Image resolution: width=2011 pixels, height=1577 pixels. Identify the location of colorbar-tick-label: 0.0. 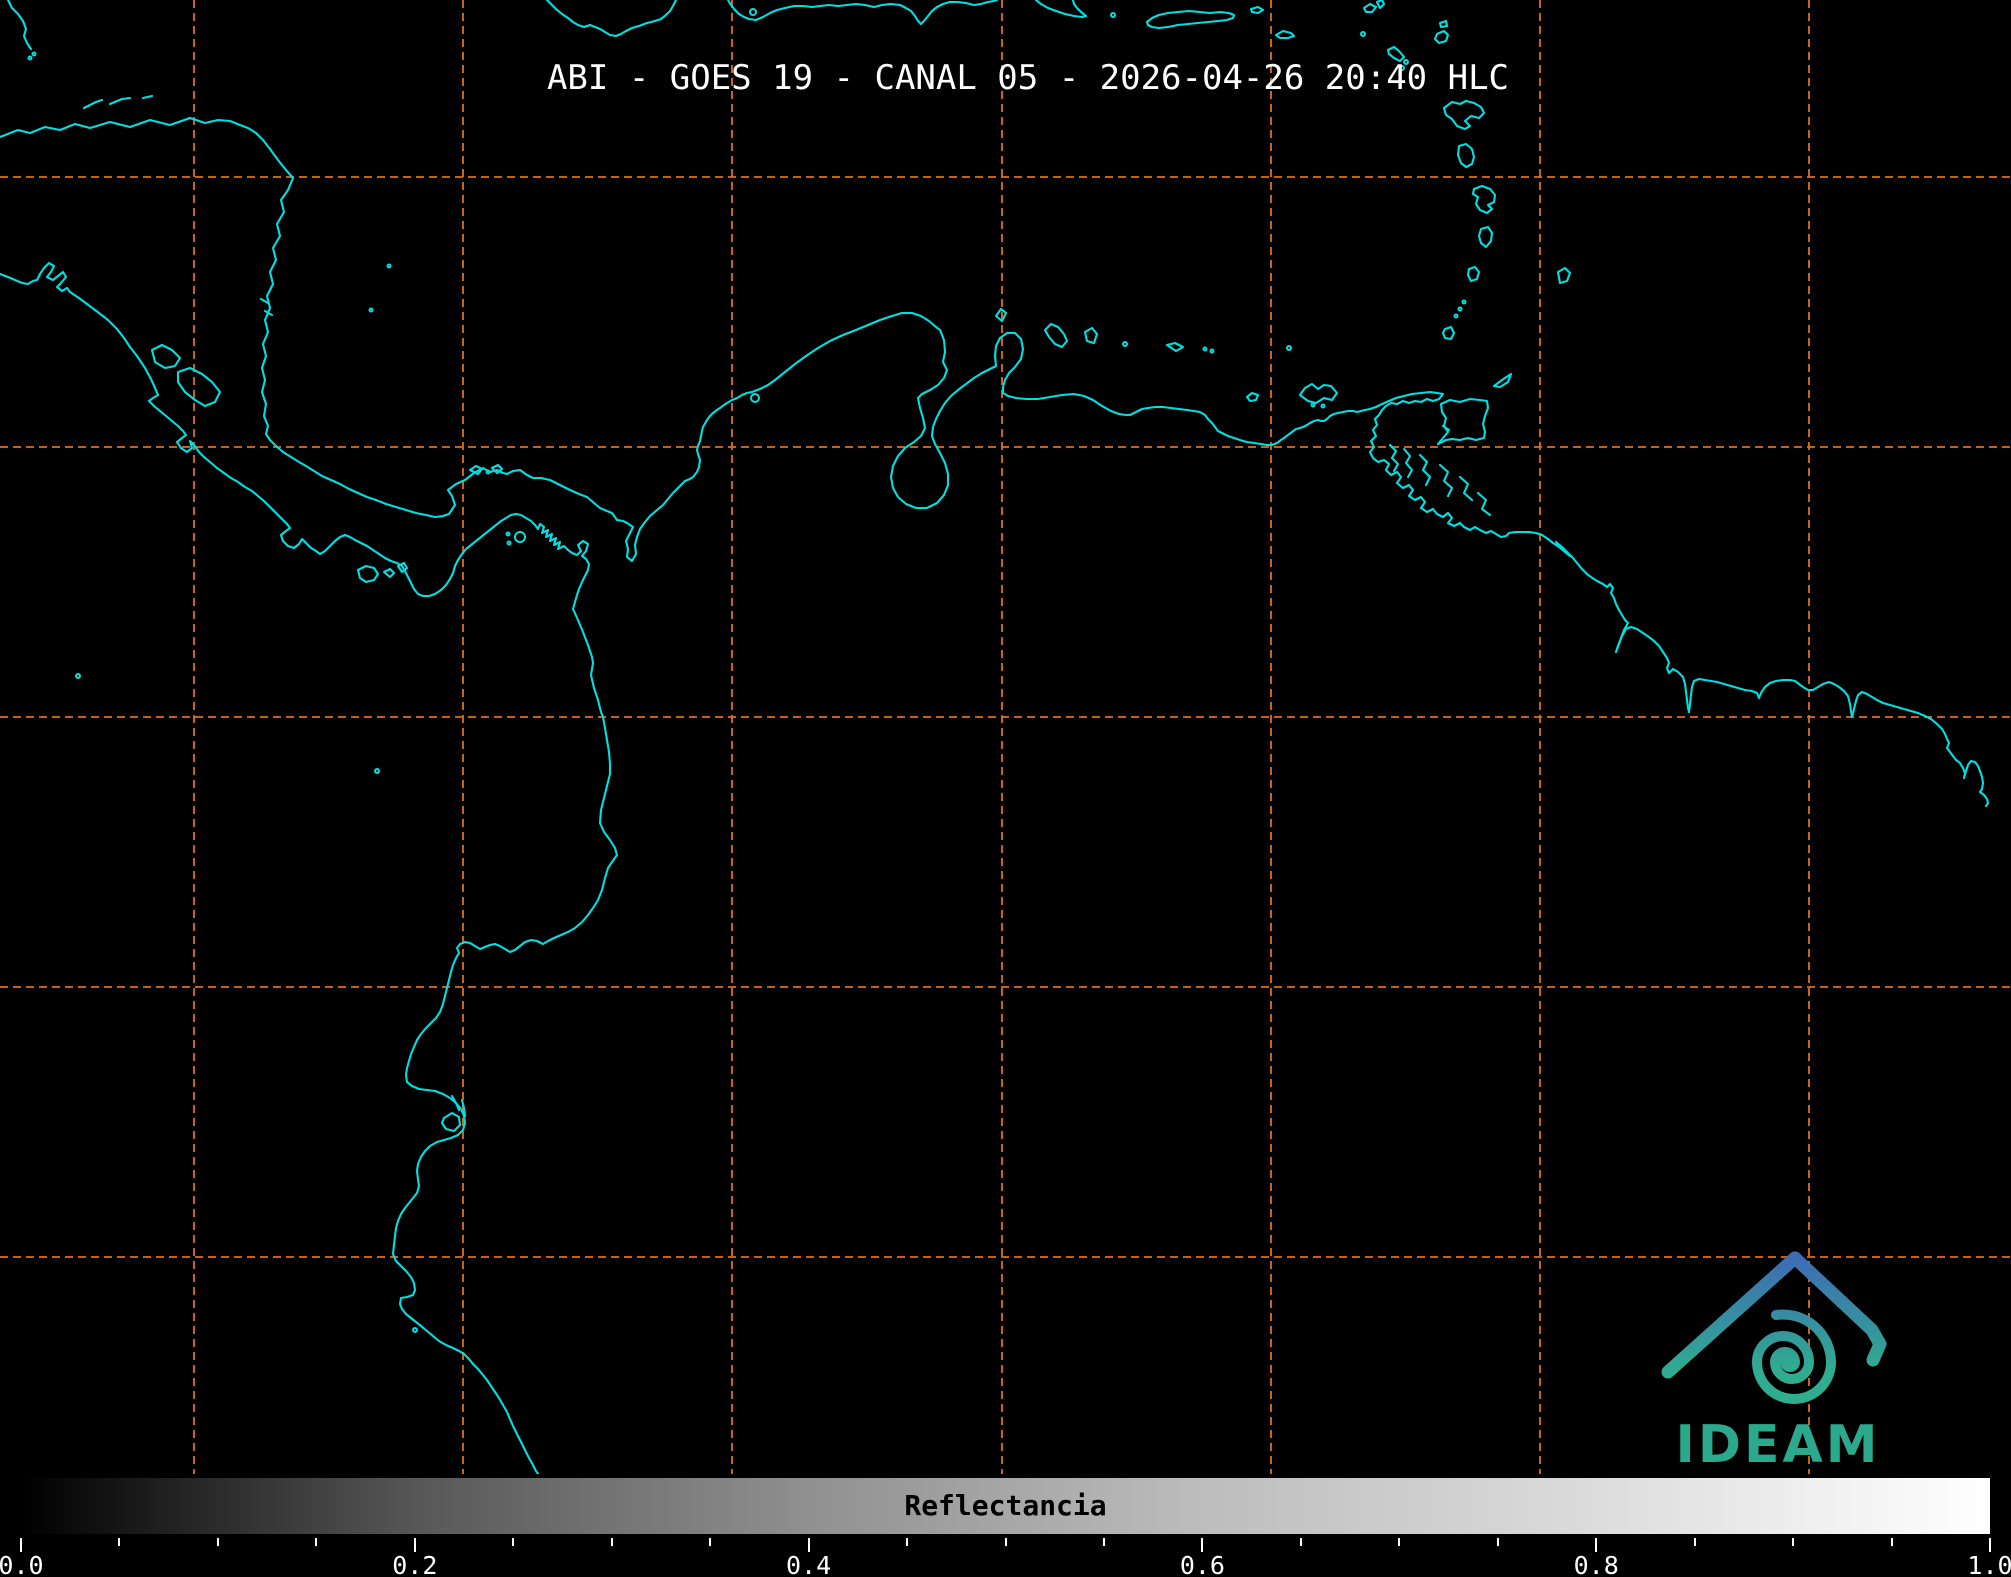
(22, 1564).